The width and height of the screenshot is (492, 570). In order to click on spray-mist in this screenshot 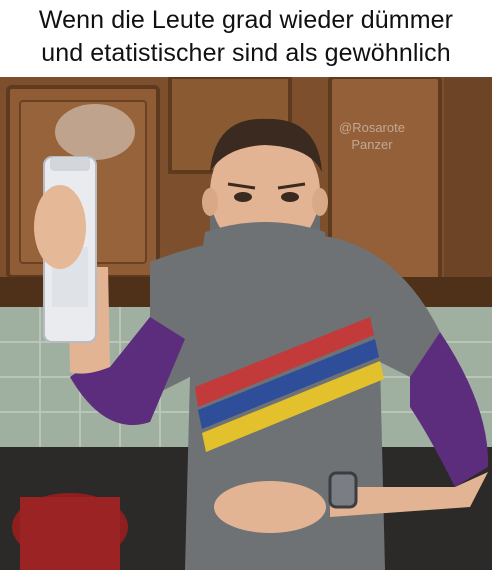, I will do `click(95, 132)`.